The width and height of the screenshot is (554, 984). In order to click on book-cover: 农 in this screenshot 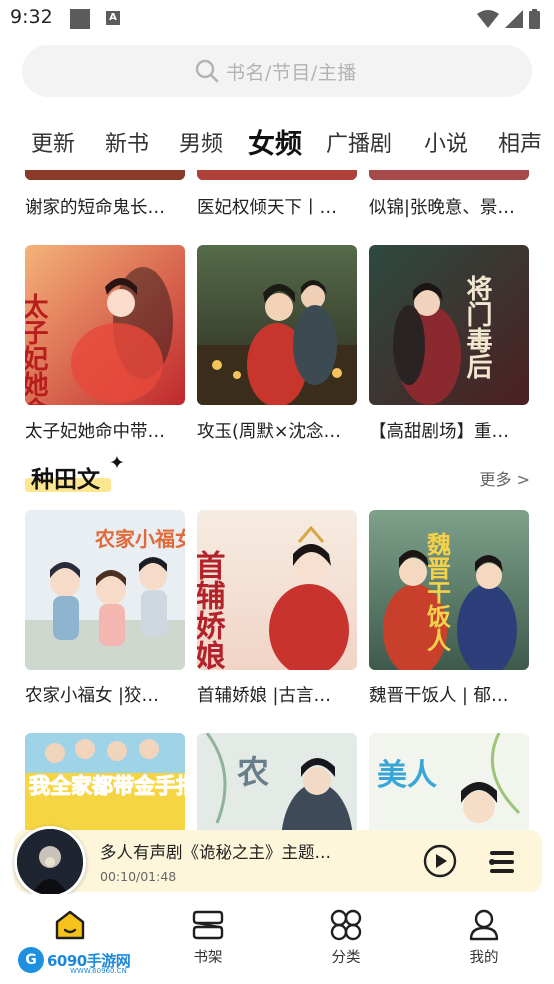, I will do `click(277, 782)`.